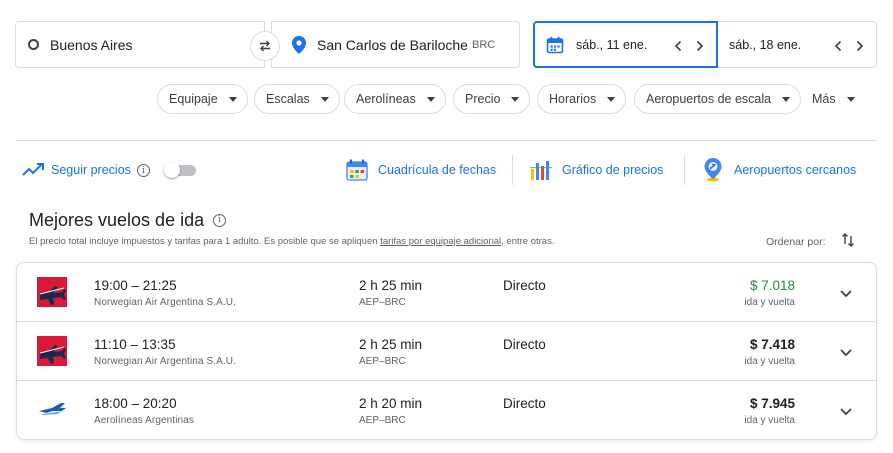  I want to click on filter-chip-label: Equipaje, so click(193, 99).